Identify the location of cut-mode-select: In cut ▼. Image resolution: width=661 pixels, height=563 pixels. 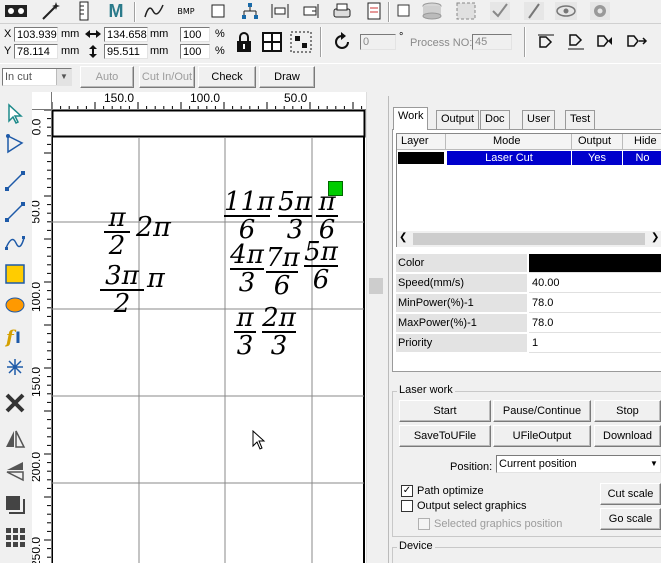
(37, 77).